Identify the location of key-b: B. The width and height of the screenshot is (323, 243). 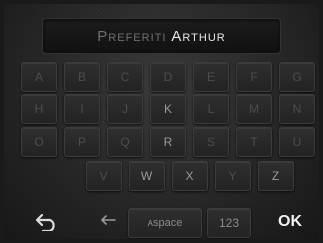
(82, 77).